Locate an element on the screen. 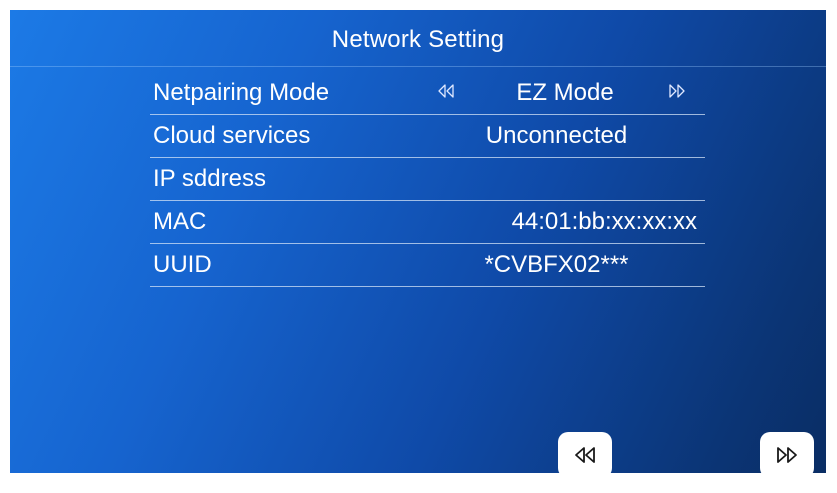 This screenshot has height=493, width=837. cloud-services-value: Unconnected is located at coordinates (556, 135).